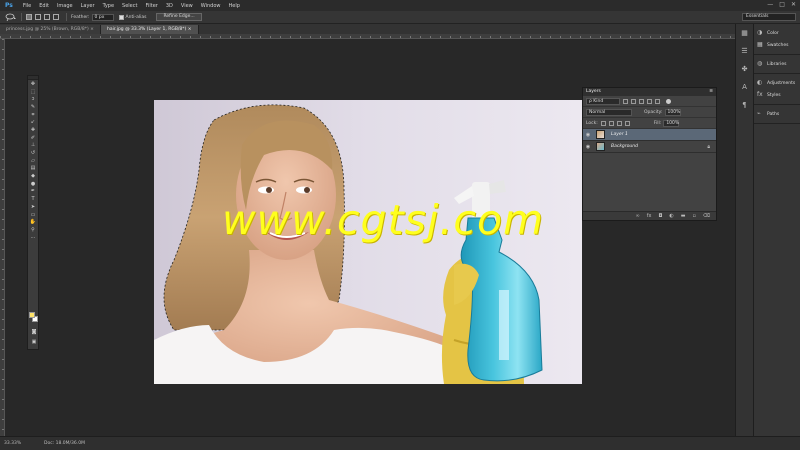  What do you see at coordinates (14, 443) in the screenshot?
I see `zoom-level: 33.33%` at bounding box center [14, 443].